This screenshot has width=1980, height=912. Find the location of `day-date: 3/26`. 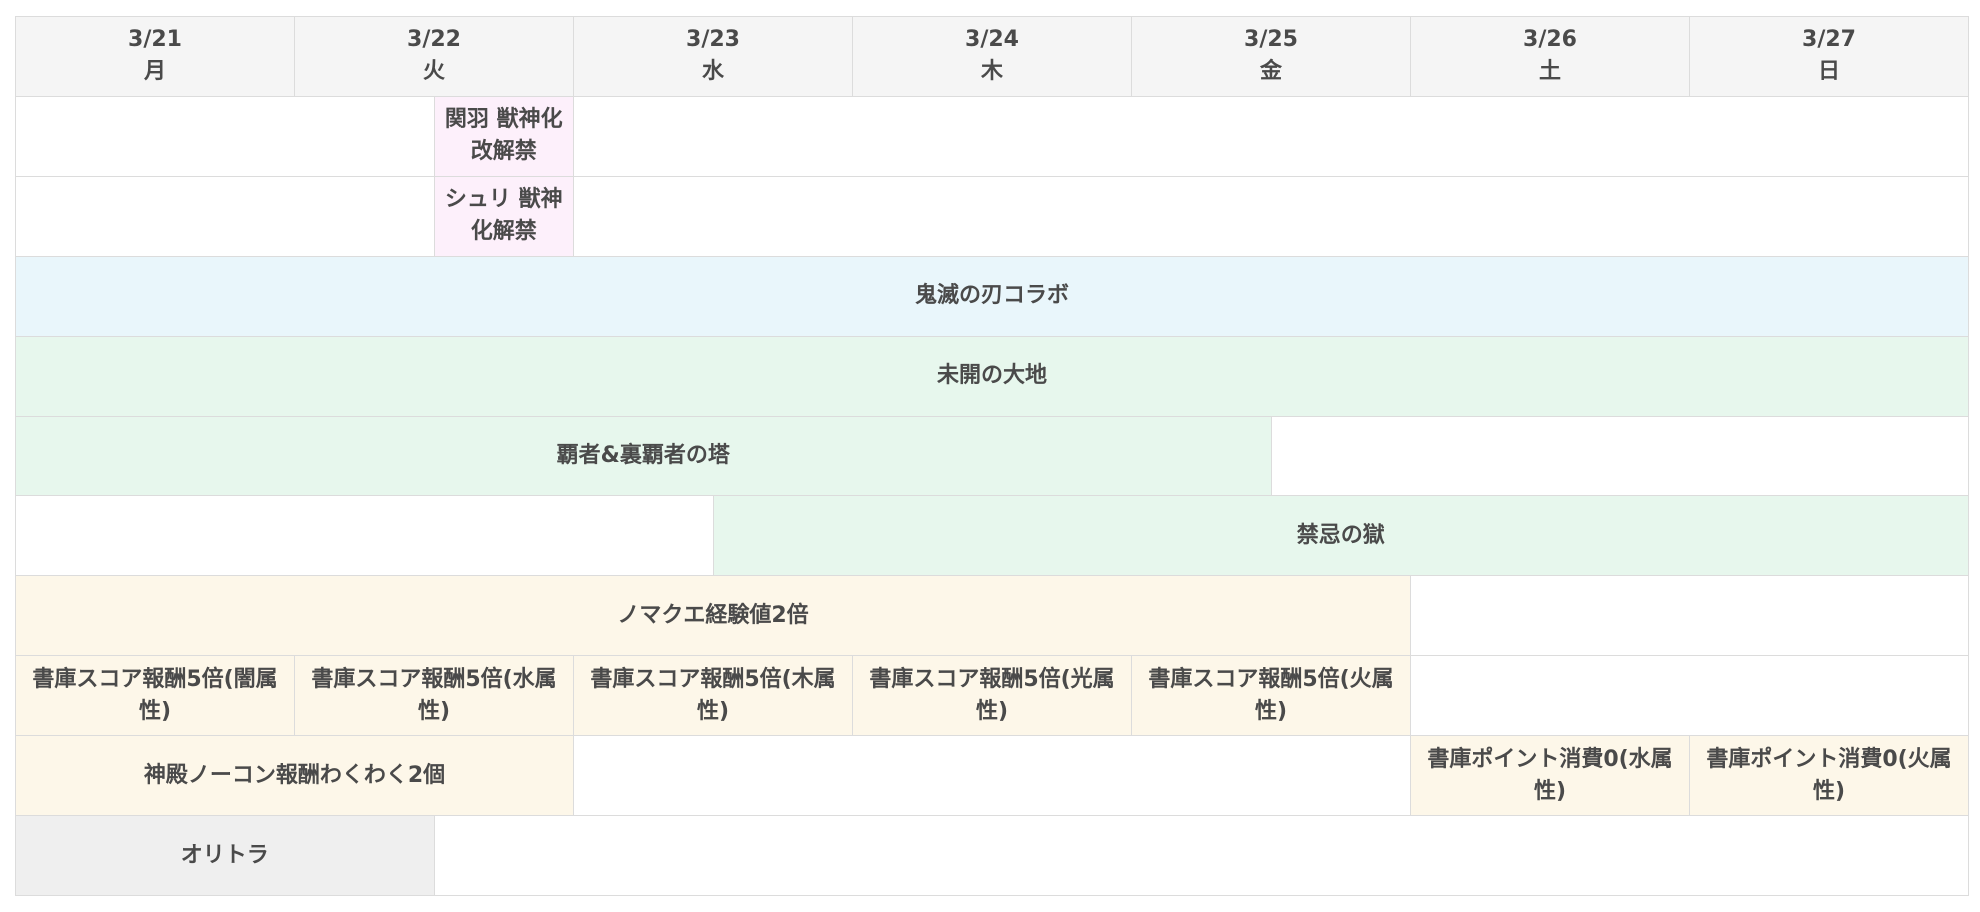

day-date: 3/26 is located at coordinates (1550, 40).